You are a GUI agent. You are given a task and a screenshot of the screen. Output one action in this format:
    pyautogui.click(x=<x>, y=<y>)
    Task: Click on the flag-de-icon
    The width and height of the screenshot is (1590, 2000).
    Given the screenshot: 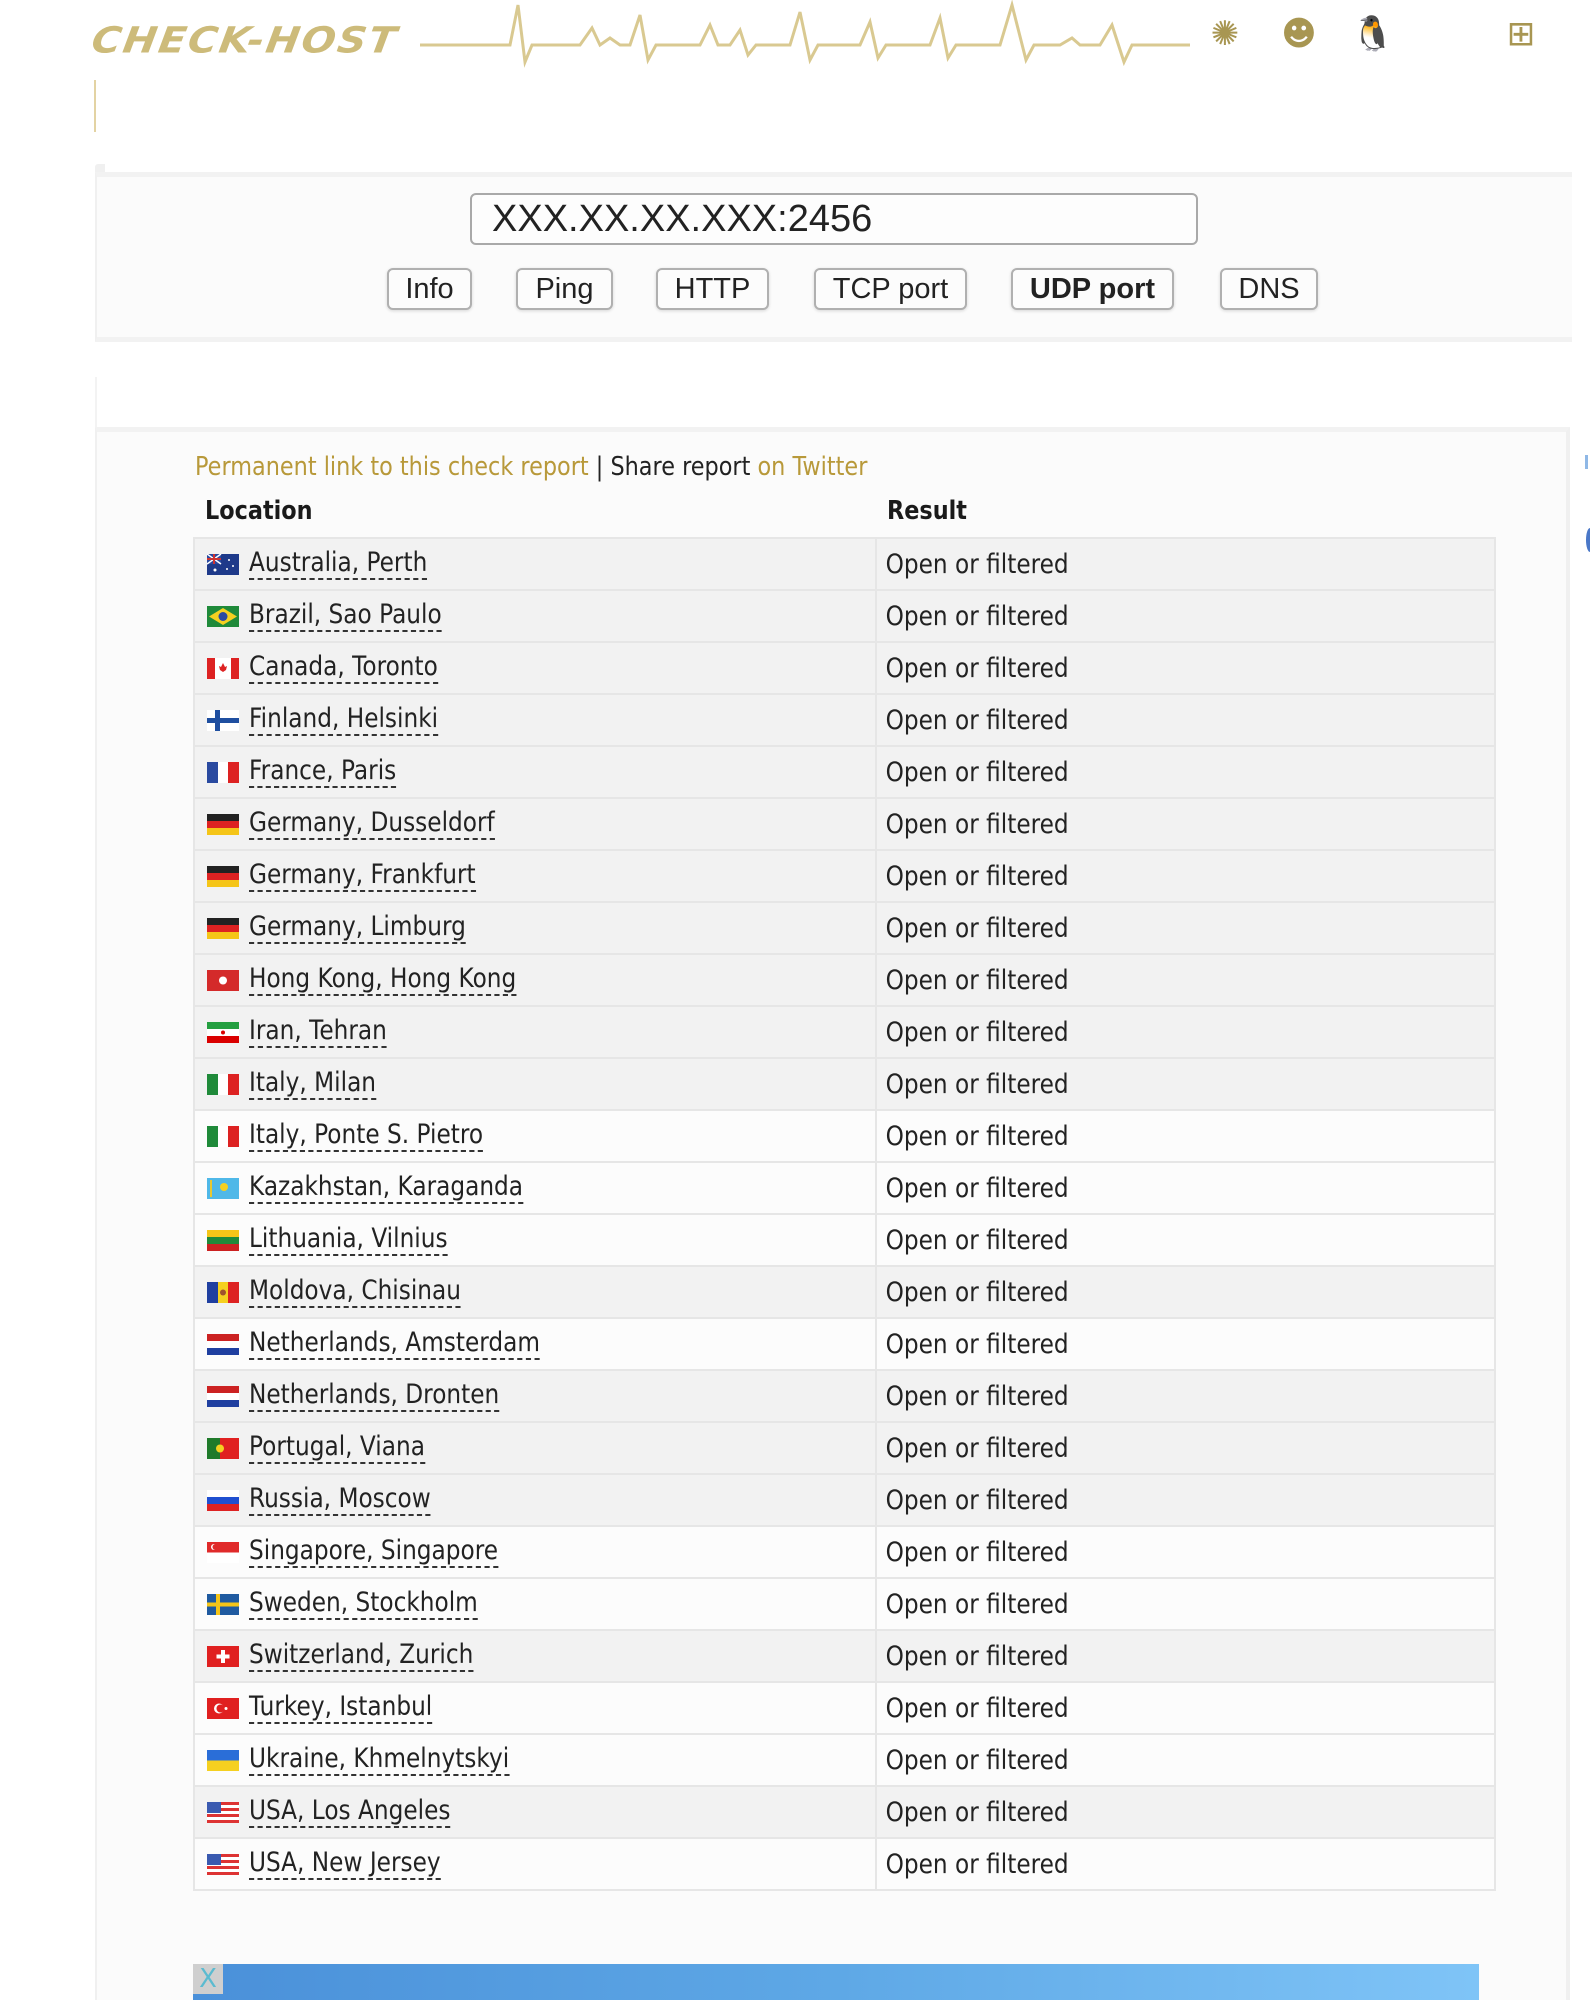 What is the action you would take?
    pyautogui.click(x=223, y=824)
    